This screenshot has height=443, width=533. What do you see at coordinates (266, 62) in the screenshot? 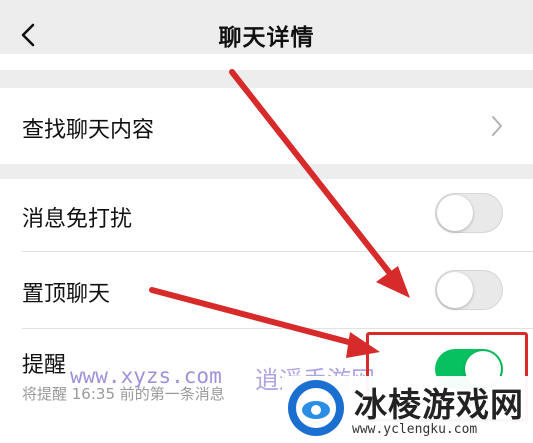
I see `settings-card-top` at bounding box center [266, 62].